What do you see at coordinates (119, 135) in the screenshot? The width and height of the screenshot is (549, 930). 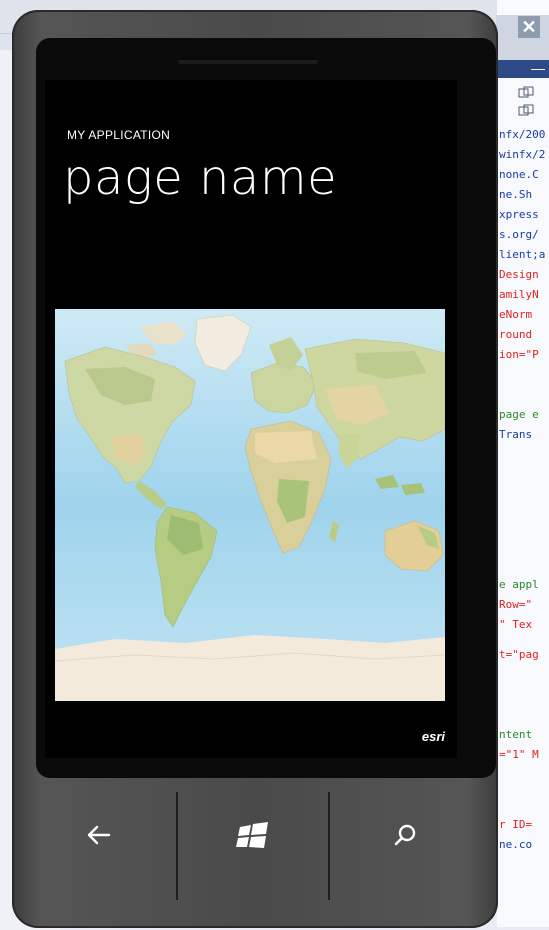 I see `application-title: MY APPLICATION` at bounding box center [119, 135].